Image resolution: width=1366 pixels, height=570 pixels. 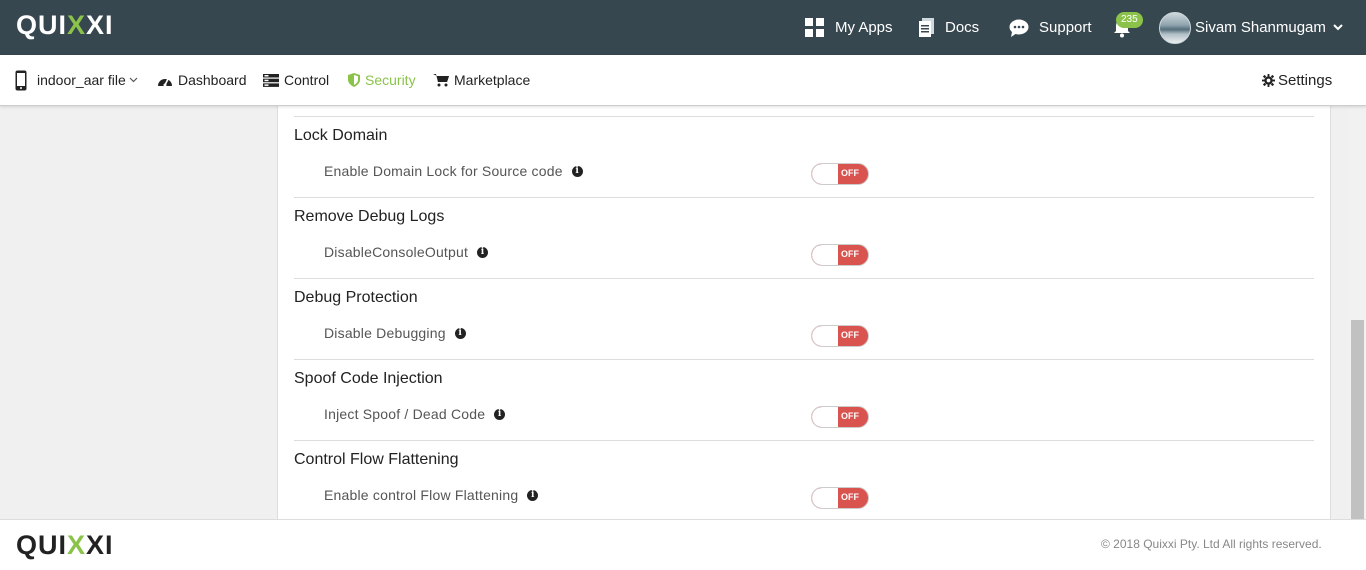 I want to click on dashboard-gauge-icon, so click(x=165, y=80).